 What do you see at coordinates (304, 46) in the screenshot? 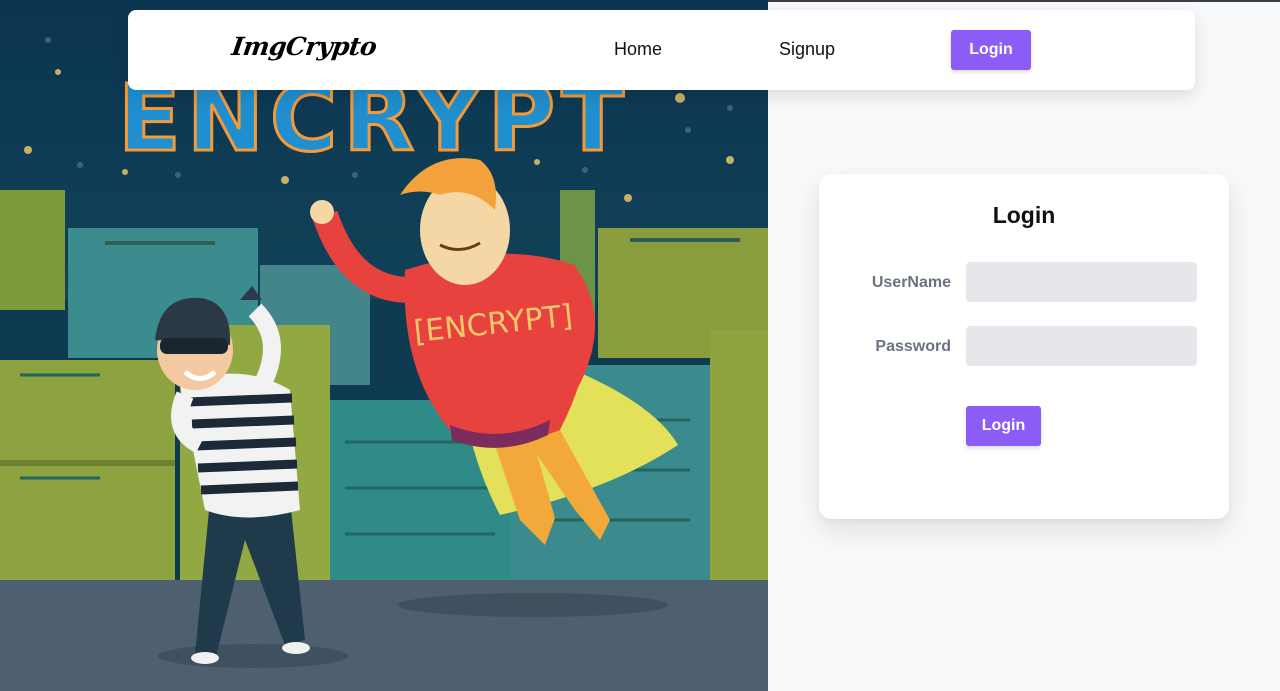
I see `brand-logo: ImgCrypto` at bounding box center [304, 46].